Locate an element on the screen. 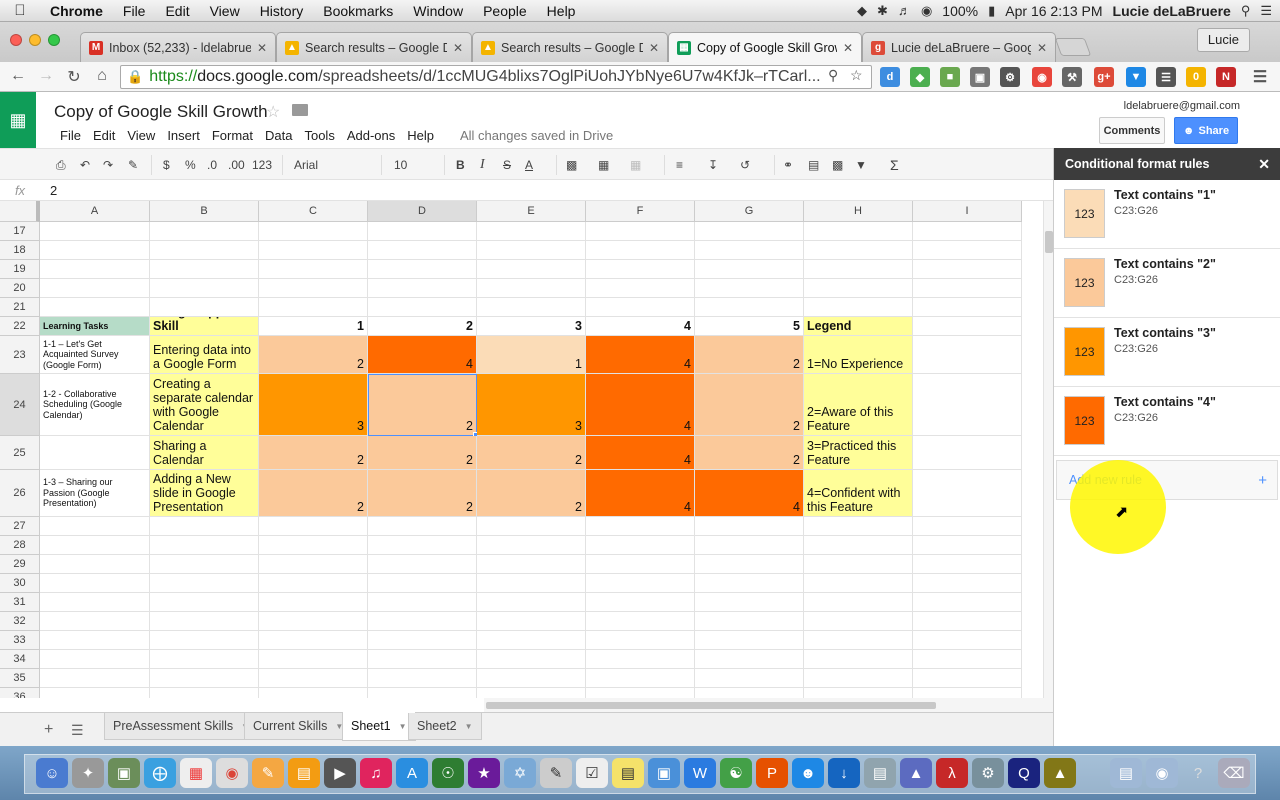 The height and width of the screenshot is (800, 1280). row-header: 19 is located at coordinates (20, 269).